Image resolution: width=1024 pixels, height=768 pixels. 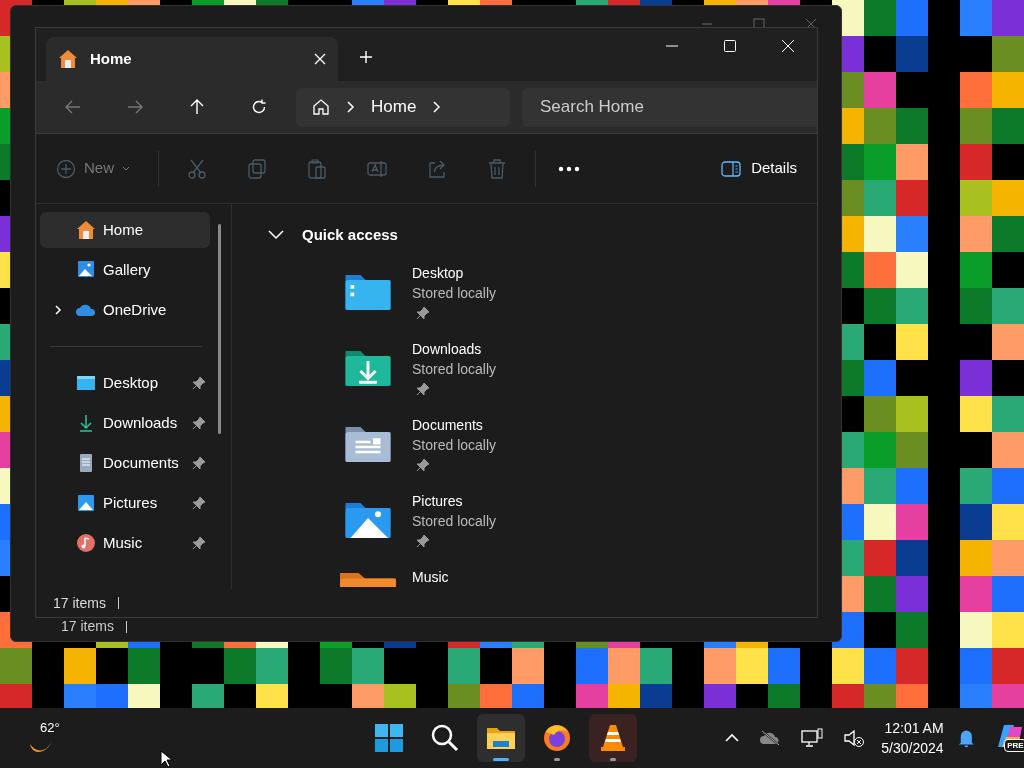 What do you see at coordinates (166, 759) in the screenshot?
I see `mouse-cursor-icon` at bounding box center [166, 759].